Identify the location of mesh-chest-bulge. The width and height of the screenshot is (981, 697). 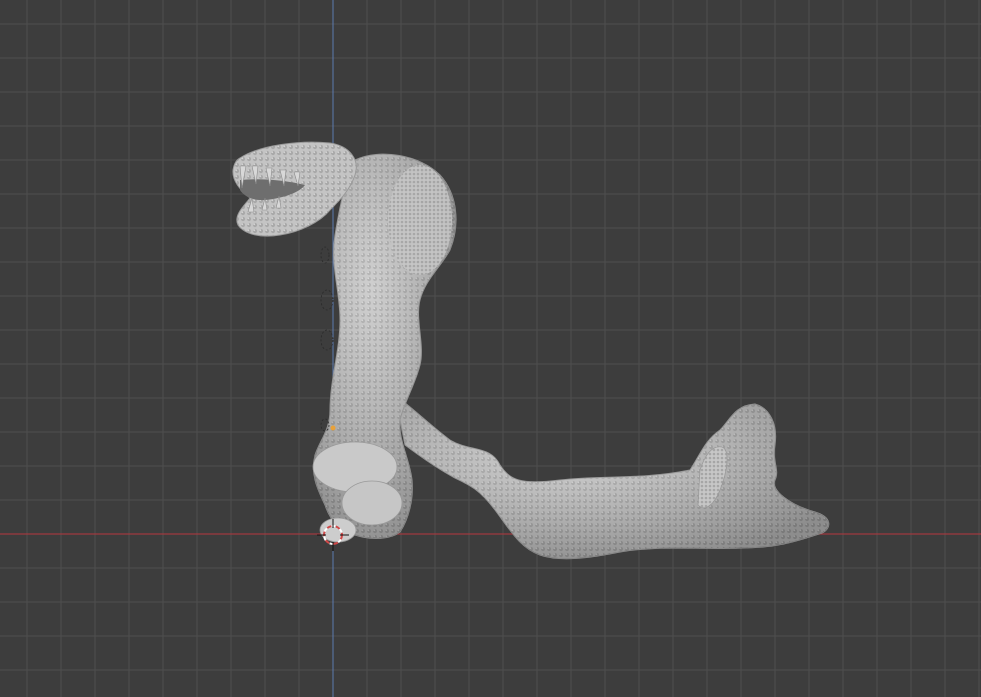
(420, 220).